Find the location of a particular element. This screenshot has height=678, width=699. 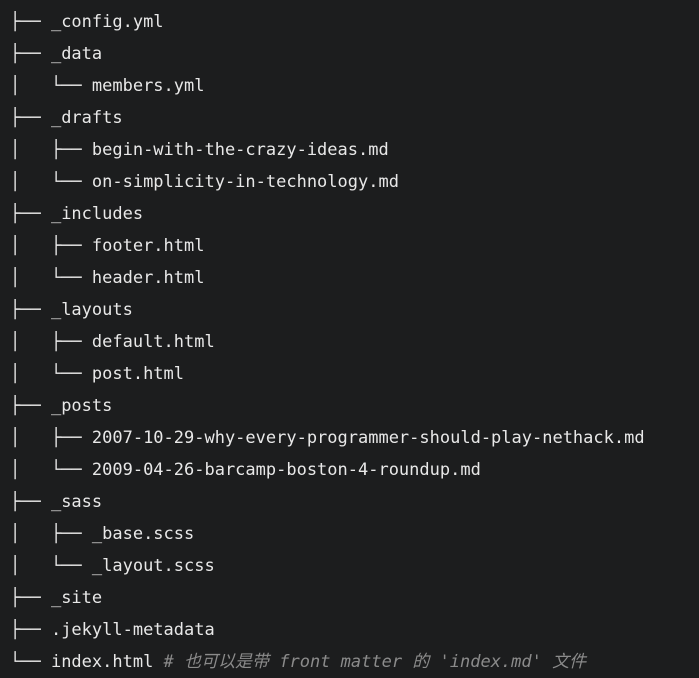

tree-row: │ ├── begin-with-the-crazy-ideas.md is located at coordinates (354, 150).